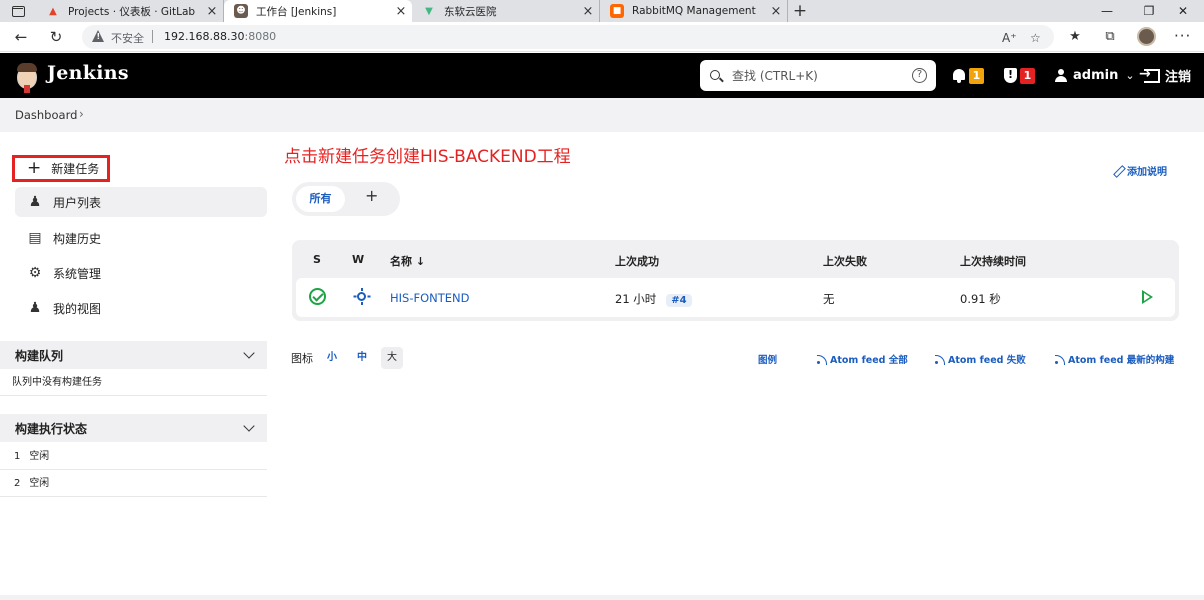 Image resolution: width=1204 pixels, height=600 pixels. I want to click on build-queue-header: 构建队列, so click(133, 355).